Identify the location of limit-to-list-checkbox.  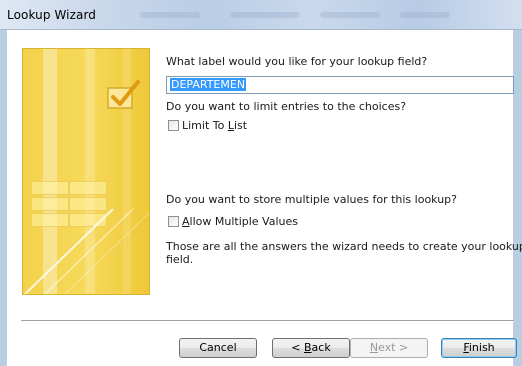
(173, 125).